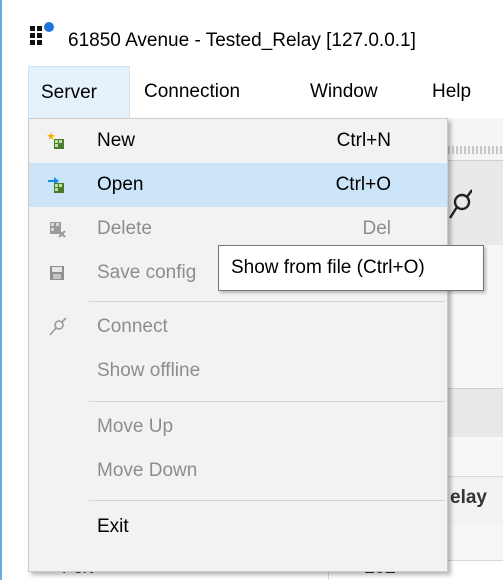  Describe the element at coordinates (132, 326) in the screenshot. I see `menu-item-label: Connect` at that location.